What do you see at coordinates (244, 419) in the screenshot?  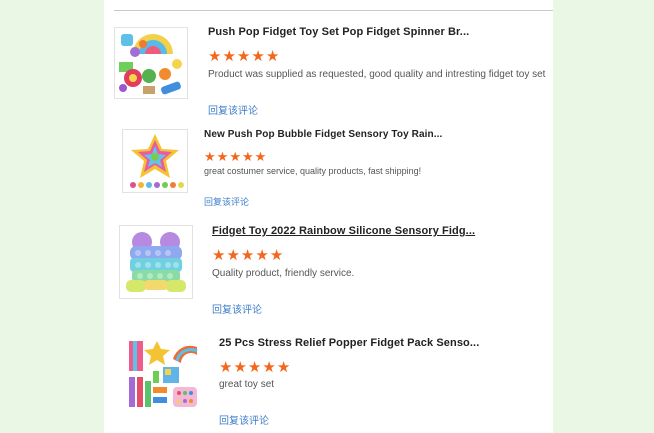 I see `reply-link: 回复该评论` at bounding box center [244, 419].